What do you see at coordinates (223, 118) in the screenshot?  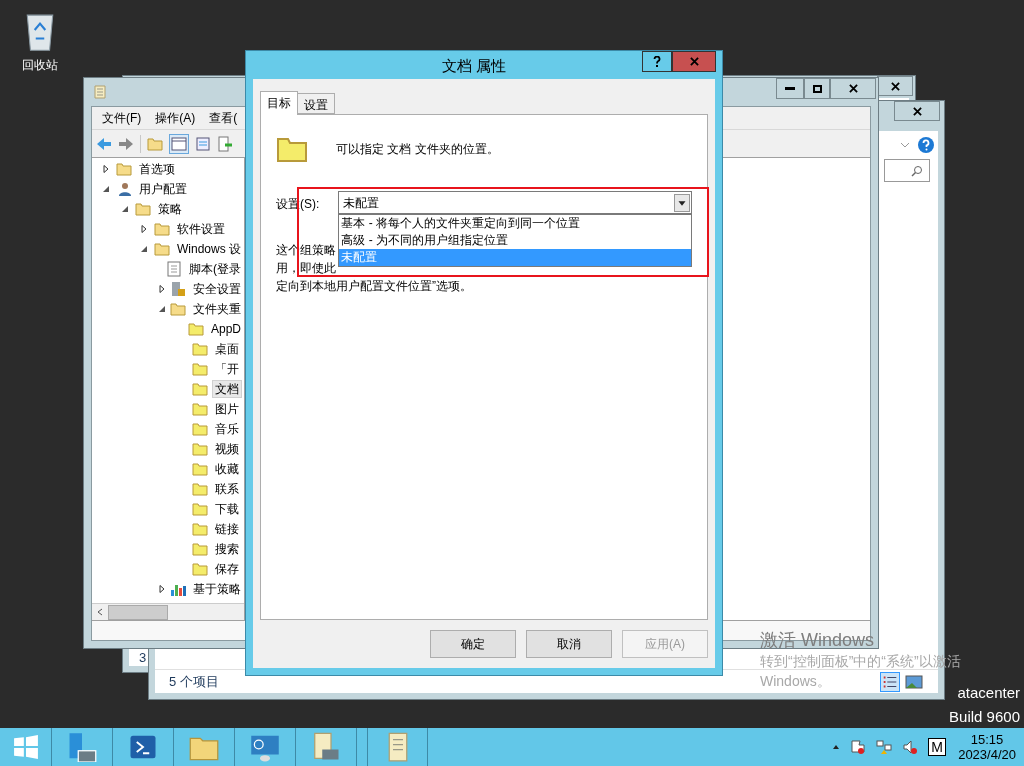 I see `menu-item: 查看(` at bounding box center [223, 118].